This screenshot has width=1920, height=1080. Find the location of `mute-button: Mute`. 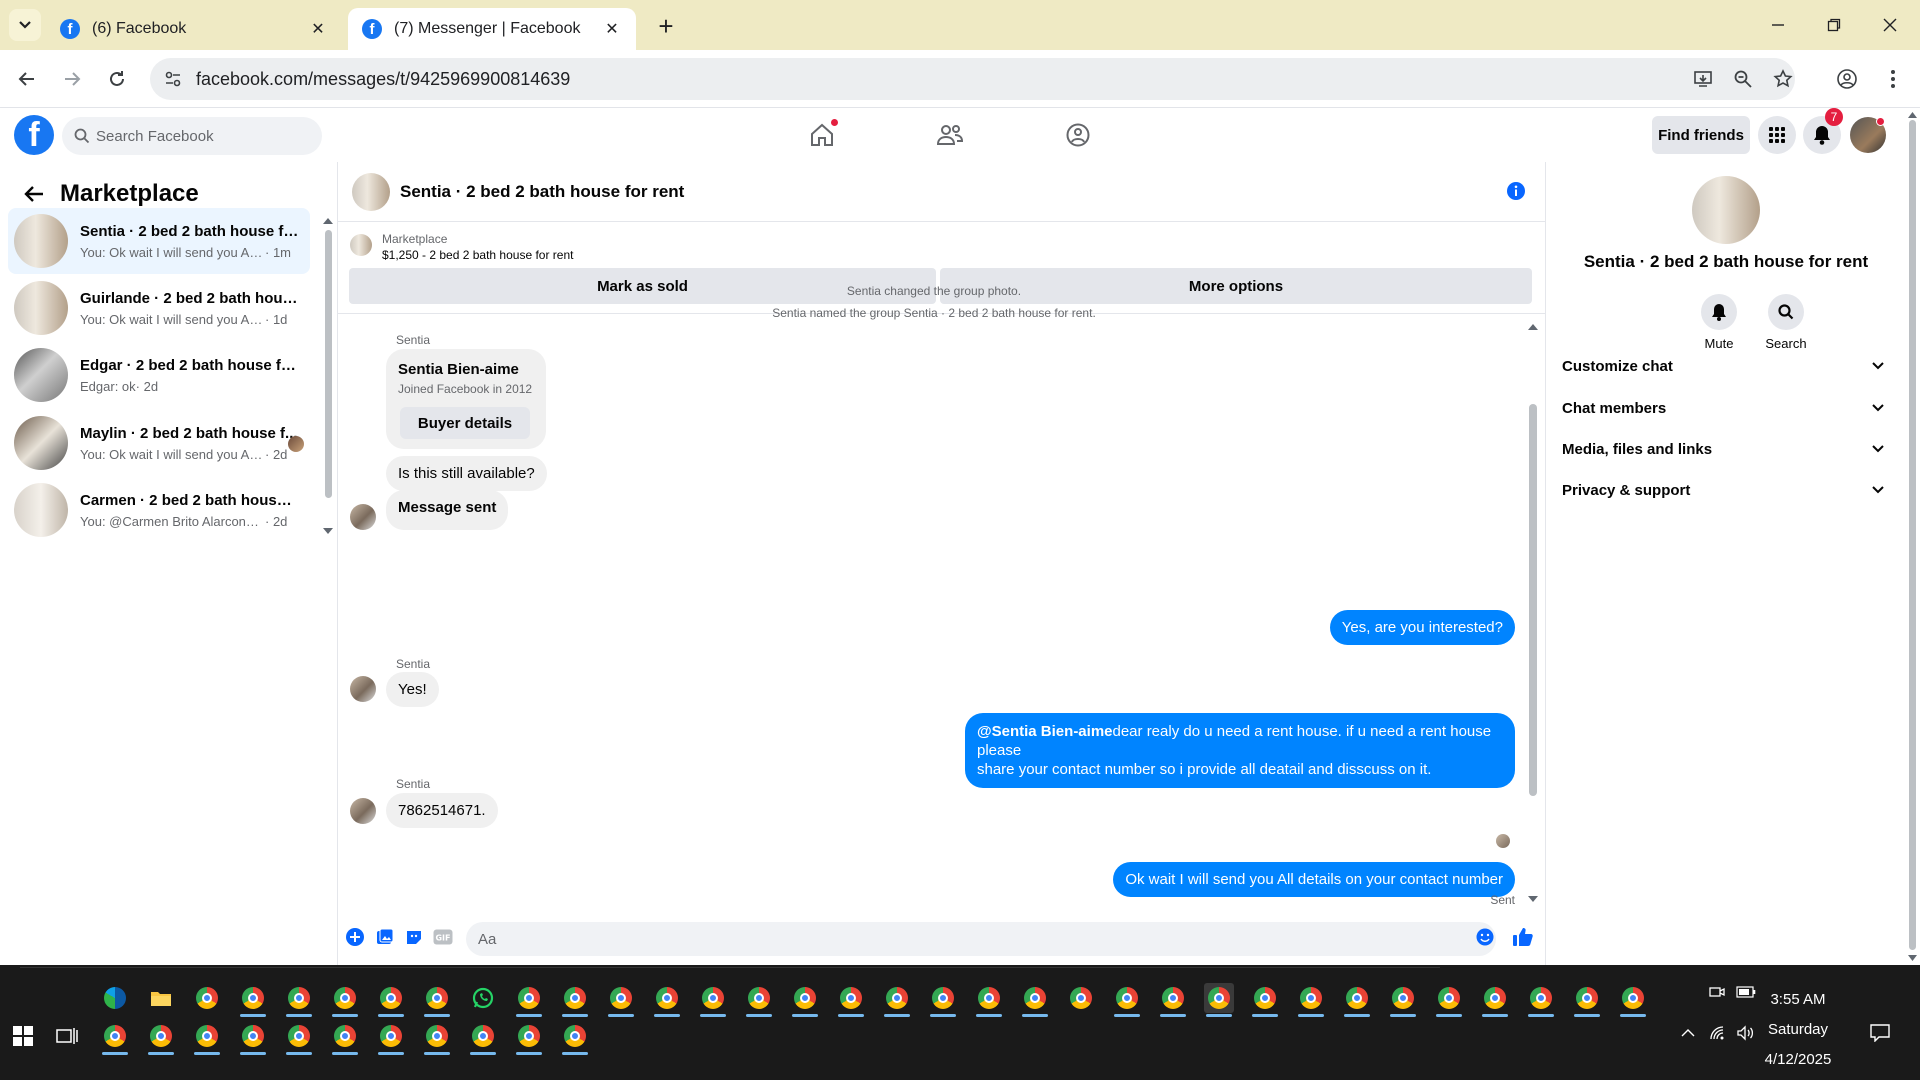

mute-button: Mute is located at coordinates (1719, 322).